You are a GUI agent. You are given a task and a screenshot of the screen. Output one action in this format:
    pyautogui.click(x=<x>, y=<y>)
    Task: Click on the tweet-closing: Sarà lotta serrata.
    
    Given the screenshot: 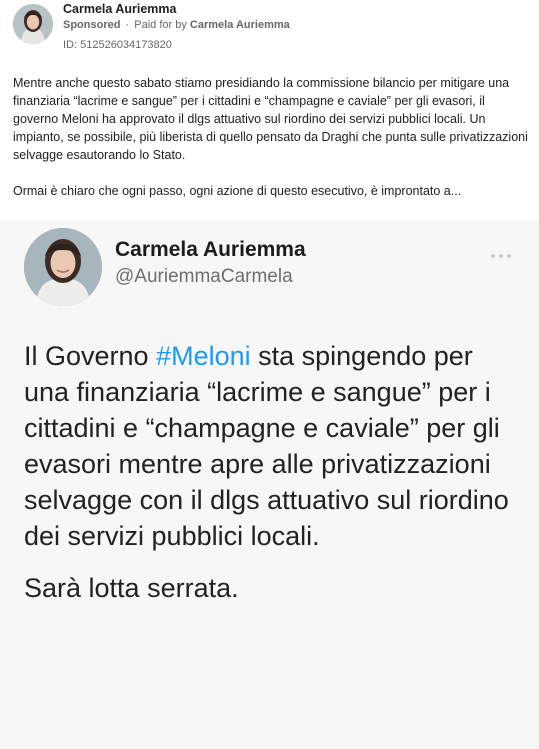 What is the action you would take?
    pyautogui.click(x=131, y=588)
    